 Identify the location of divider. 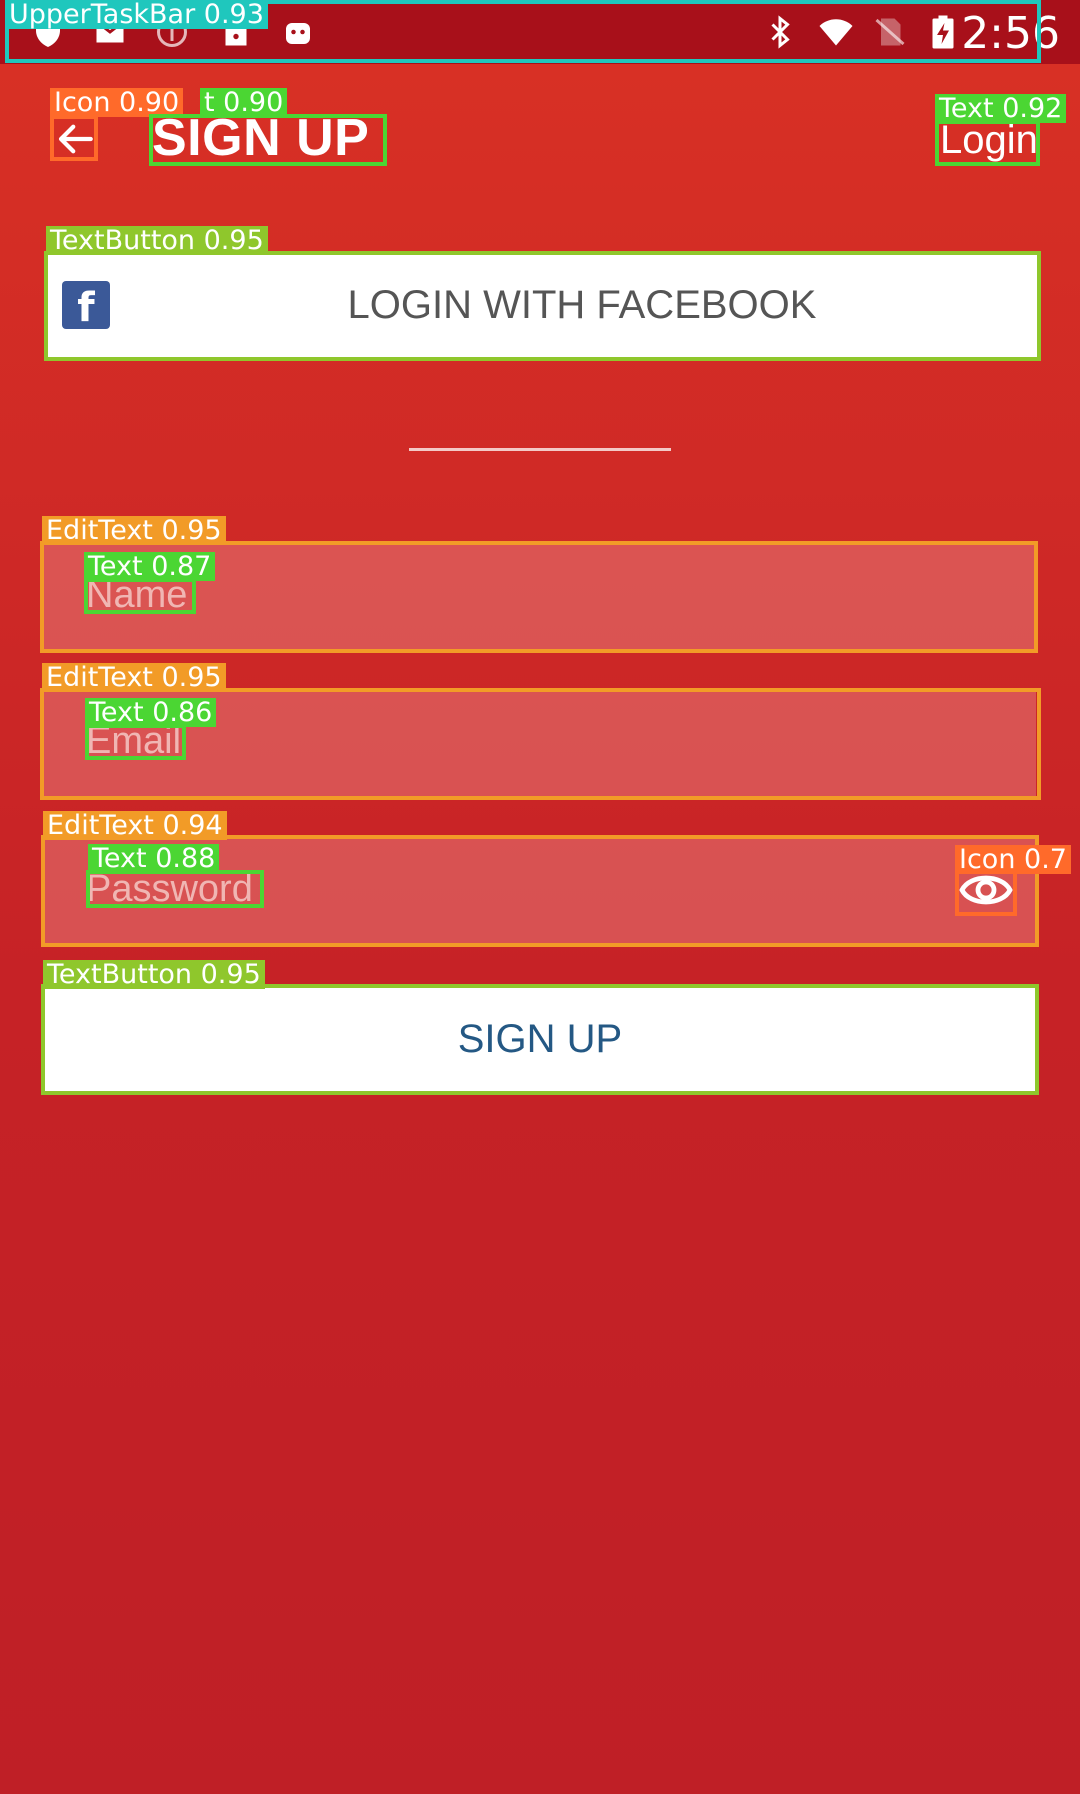
(540, 449).